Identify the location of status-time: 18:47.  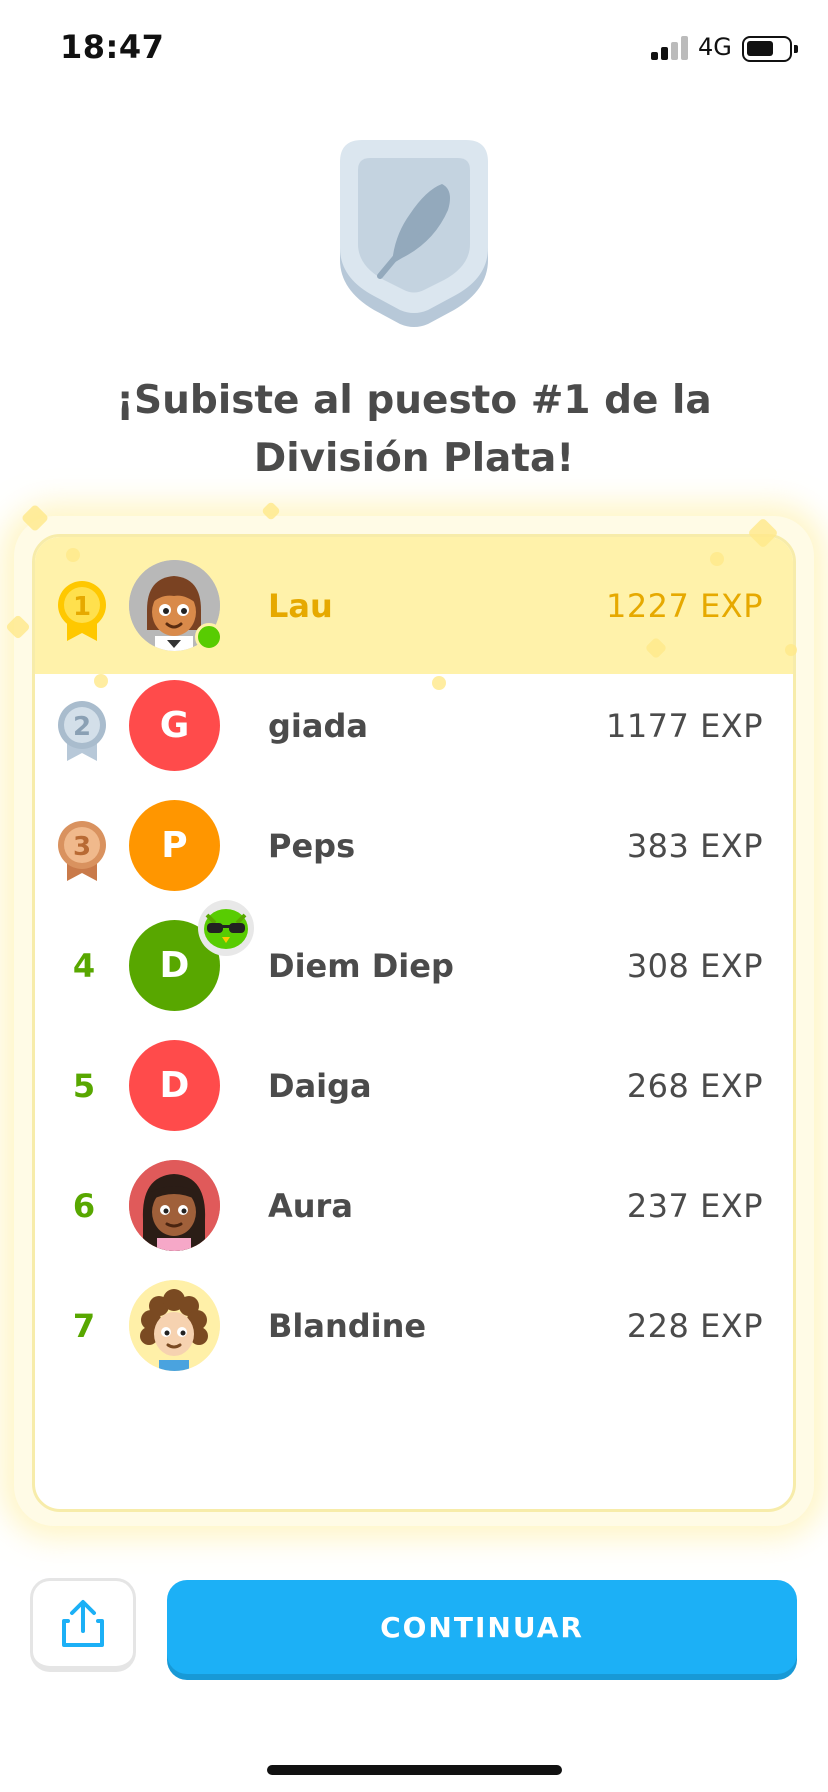
(112, 47).